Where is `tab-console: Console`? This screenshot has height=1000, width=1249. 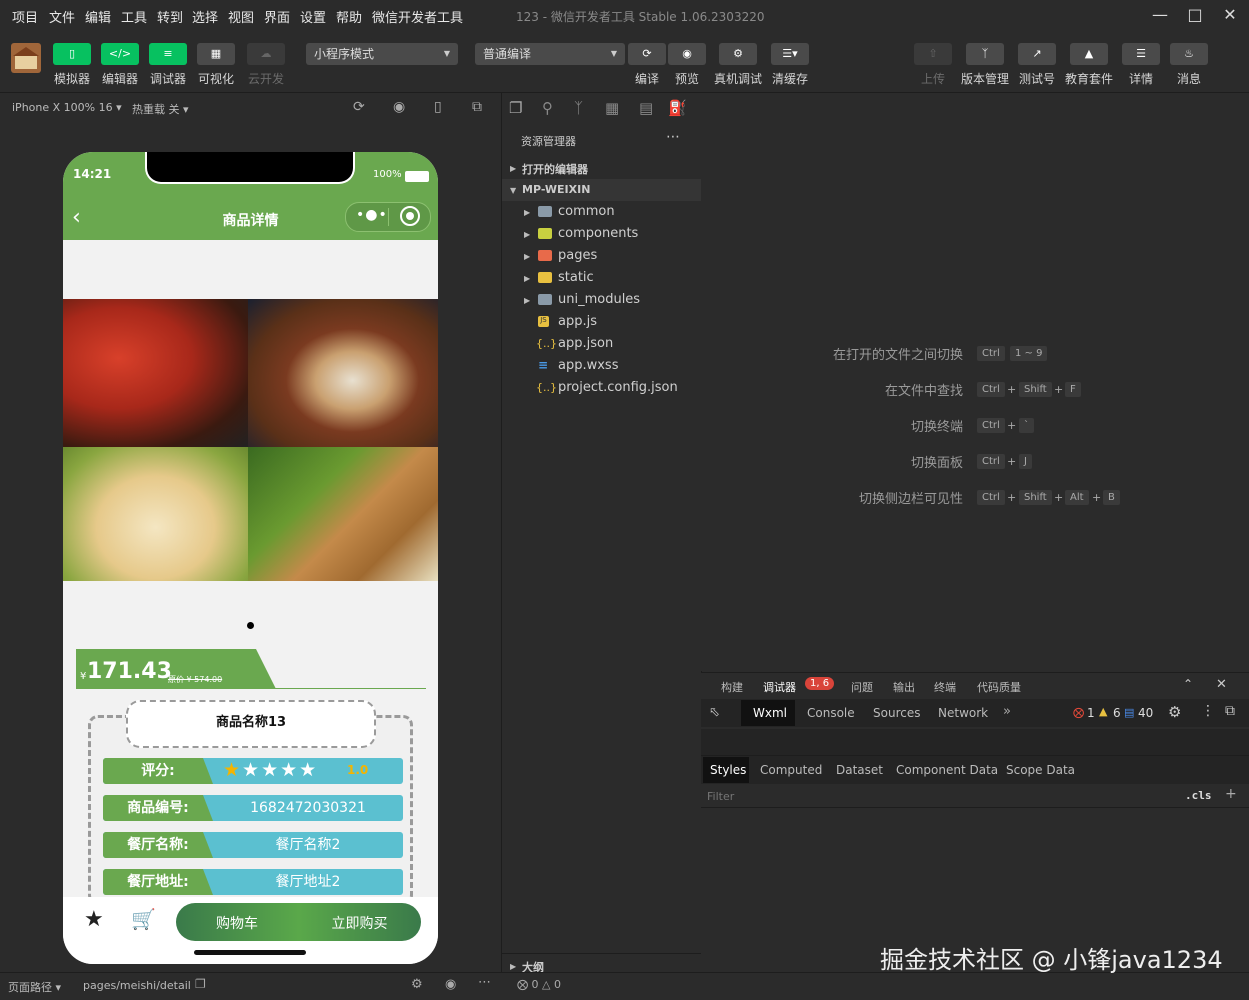
tab-console: Console is located at coordinates (831, 713).